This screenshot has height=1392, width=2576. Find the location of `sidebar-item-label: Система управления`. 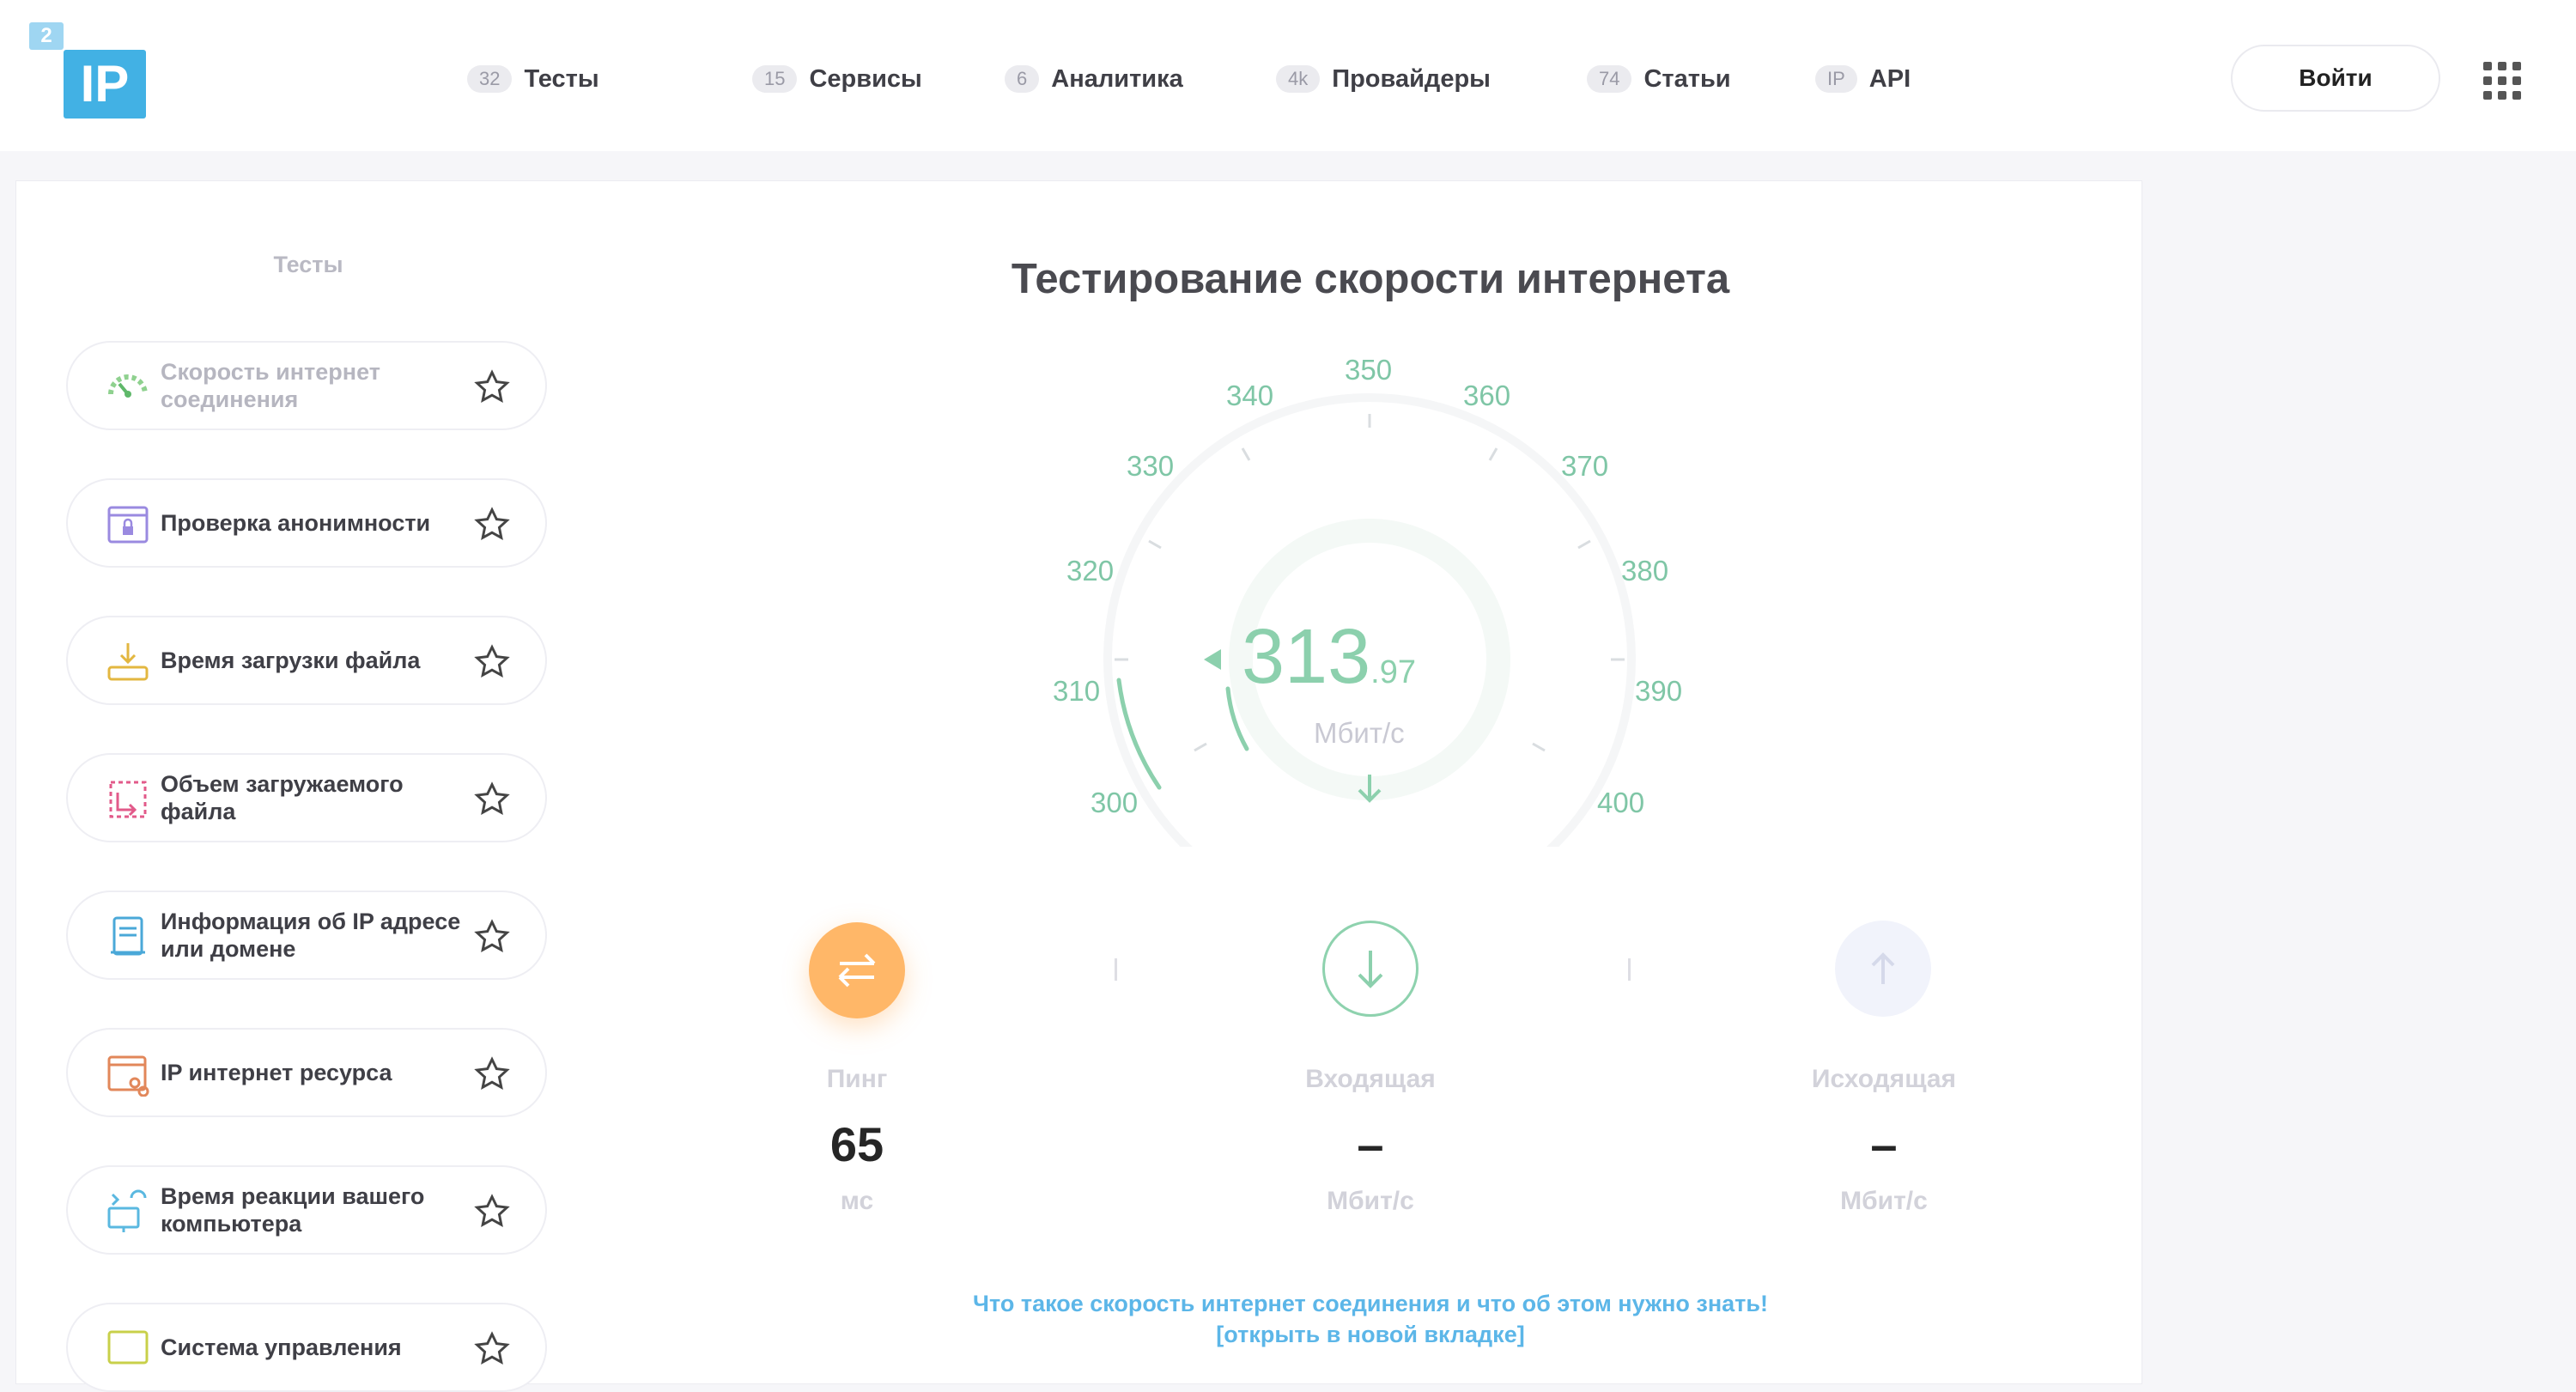

sidebar-item-label: Система управления is located at coordinates (281, 1347).